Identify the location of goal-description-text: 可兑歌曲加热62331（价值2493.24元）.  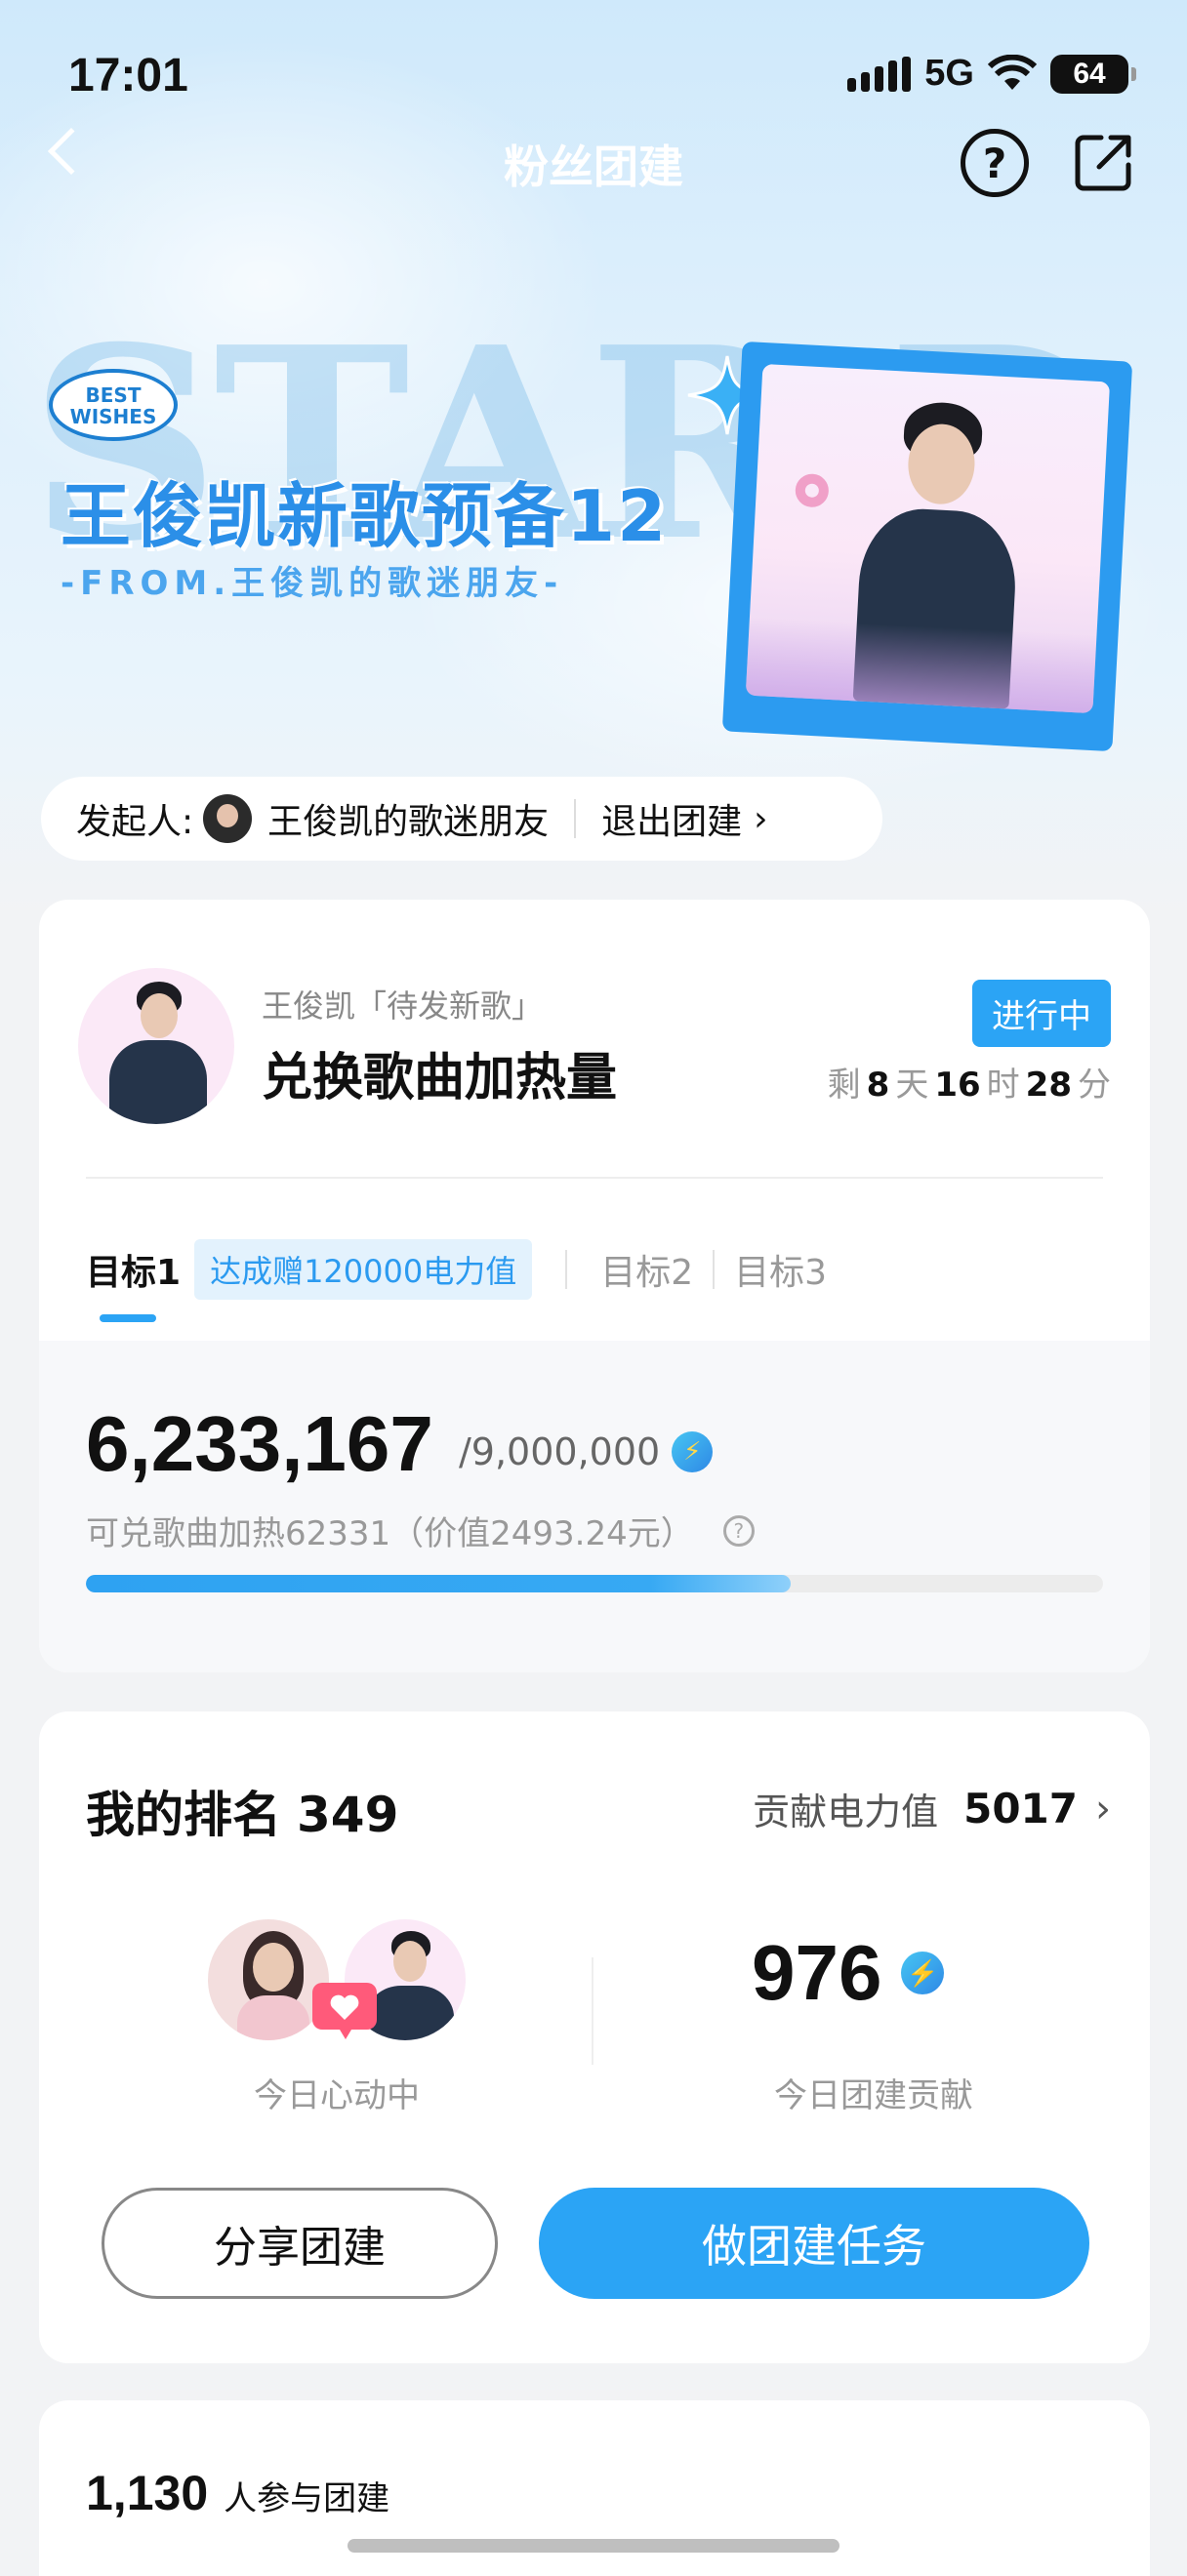
(390, 1533).